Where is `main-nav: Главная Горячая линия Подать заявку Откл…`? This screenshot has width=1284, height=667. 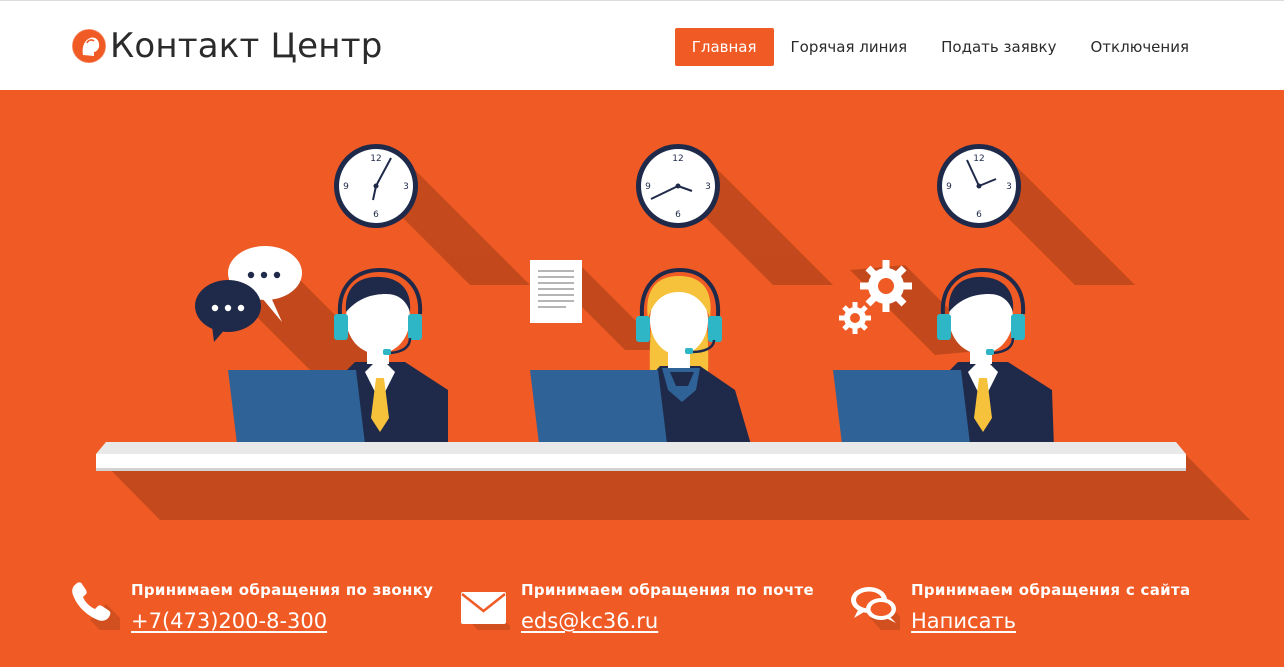 main-nav: Главная Горячая линия Подать заявку Откл… is located at coordinates (940, 47).